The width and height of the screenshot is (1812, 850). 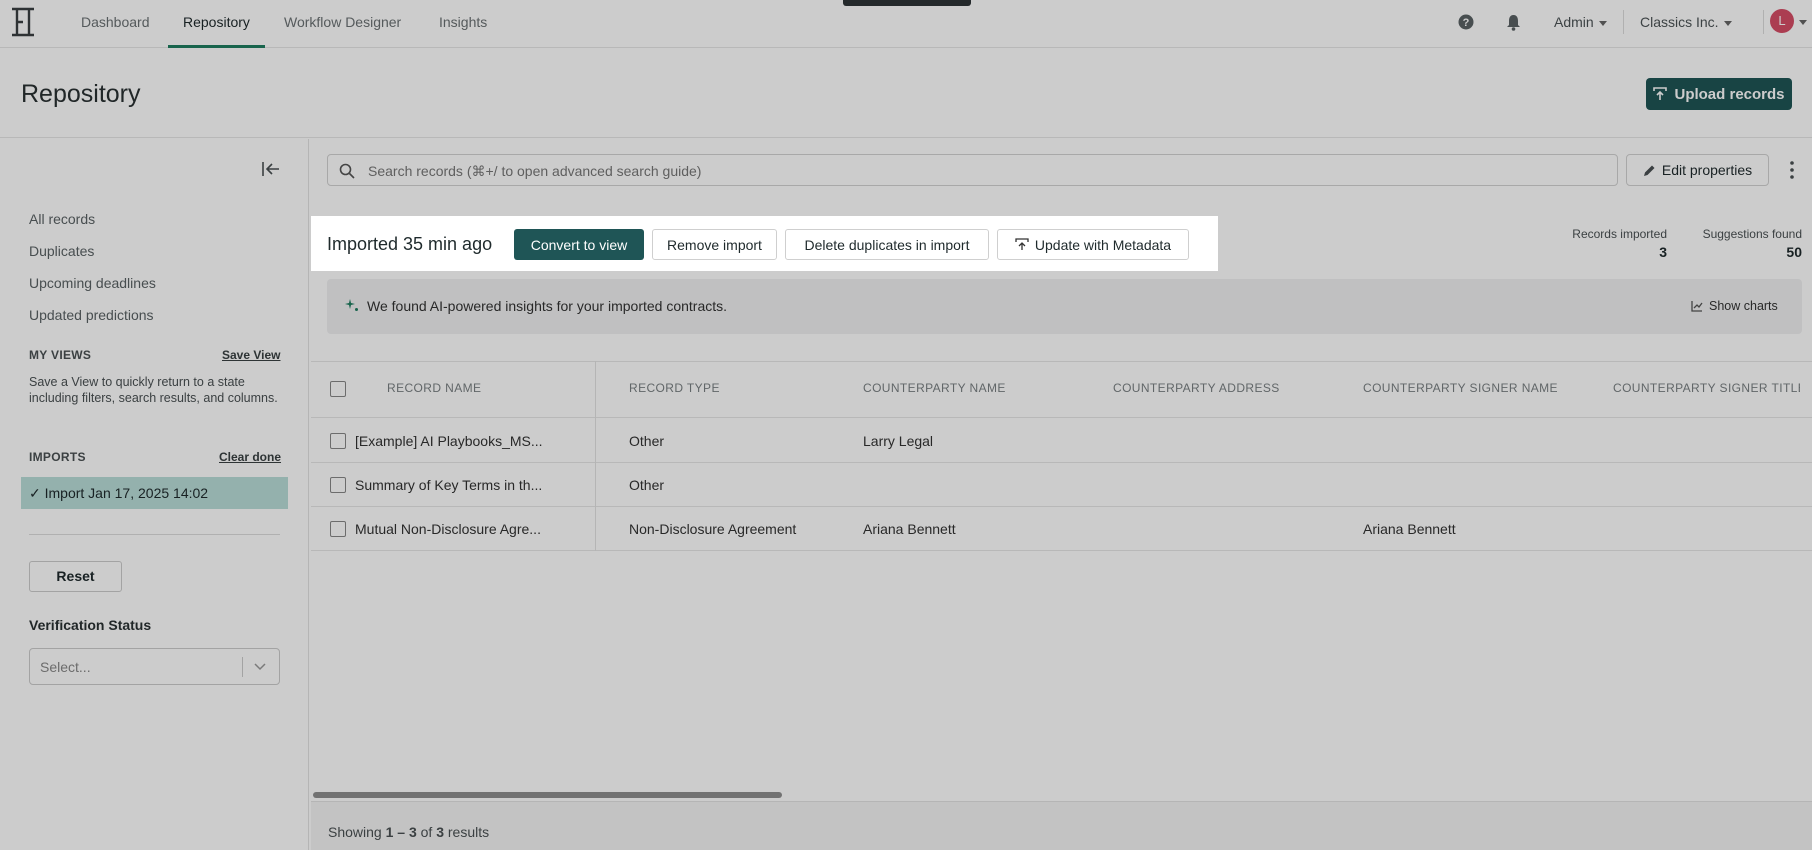 What do you see at coordinates (216, 24) in the screenshot?
I see `nav-tab-repository: Repository` at bounding box center [216, 24].